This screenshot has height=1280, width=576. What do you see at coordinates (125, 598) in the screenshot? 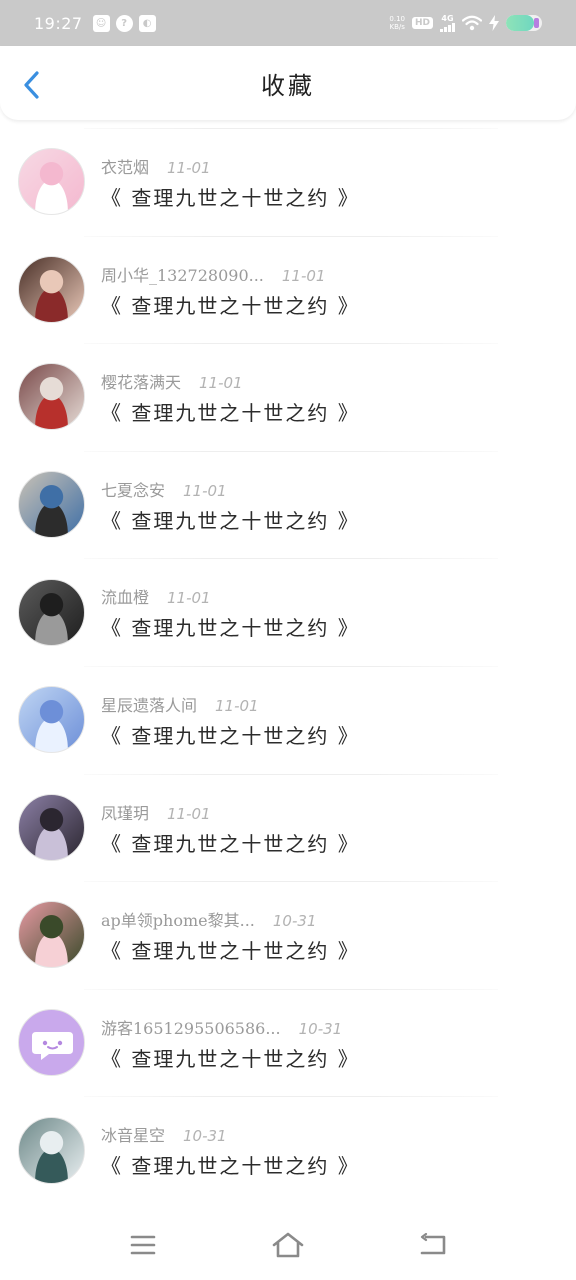
I see `username: 流血橙` at bounding box center [125, 598].